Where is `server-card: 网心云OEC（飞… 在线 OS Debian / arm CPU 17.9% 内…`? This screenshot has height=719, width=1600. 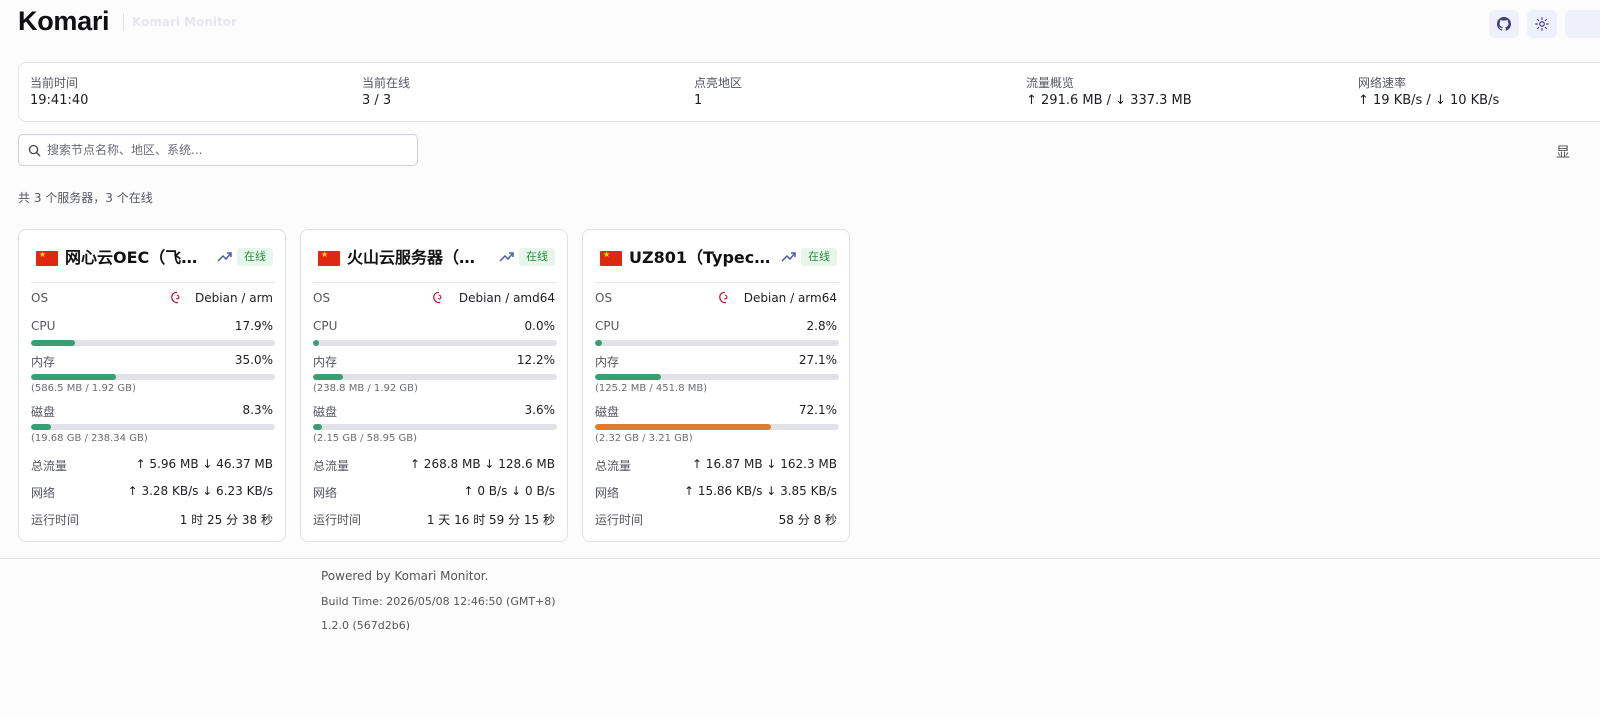
server-card: 网心云OEC（飞… 在线 OS Debian / arm CPU 17.9% 内… is located at coordinates (152, 385).